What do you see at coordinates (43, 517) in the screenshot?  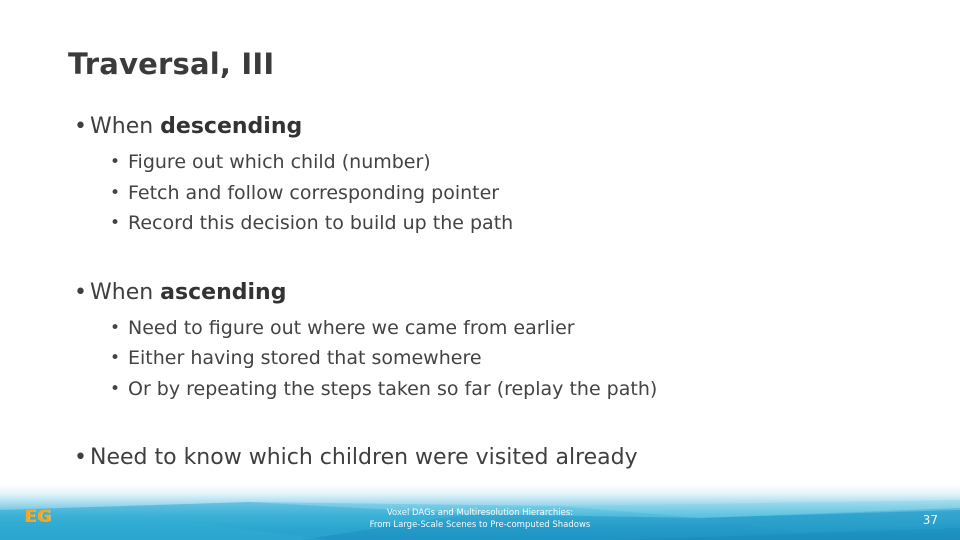 I see `logo-letter-g: G` at bounding box center [43, 517].